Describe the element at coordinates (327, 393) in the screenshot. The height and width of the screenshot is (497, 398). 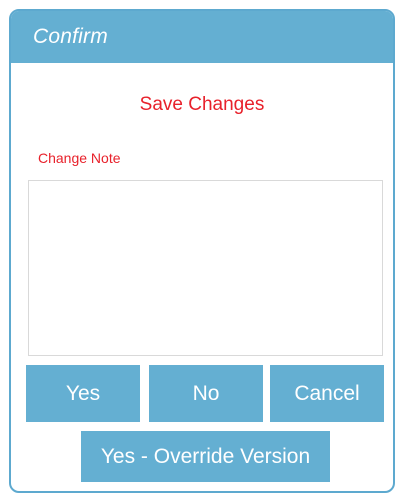
I see `cancel-button: Cancel` at that location.